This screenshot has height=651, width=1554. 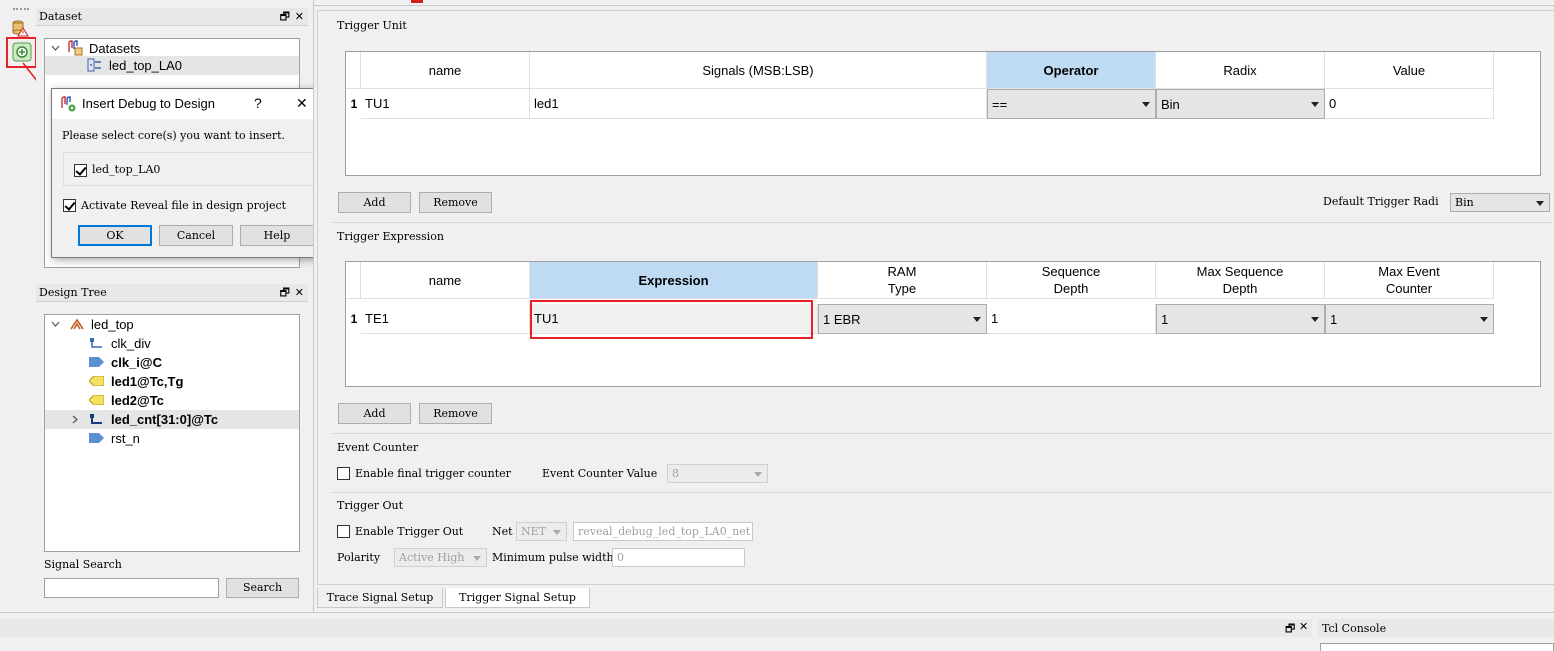 What do you see at coordinates (380, 598) in the screenshot?
I see `tab-trace-signal-setup: Trace Signal Setup` at bounding box center [380, 598].